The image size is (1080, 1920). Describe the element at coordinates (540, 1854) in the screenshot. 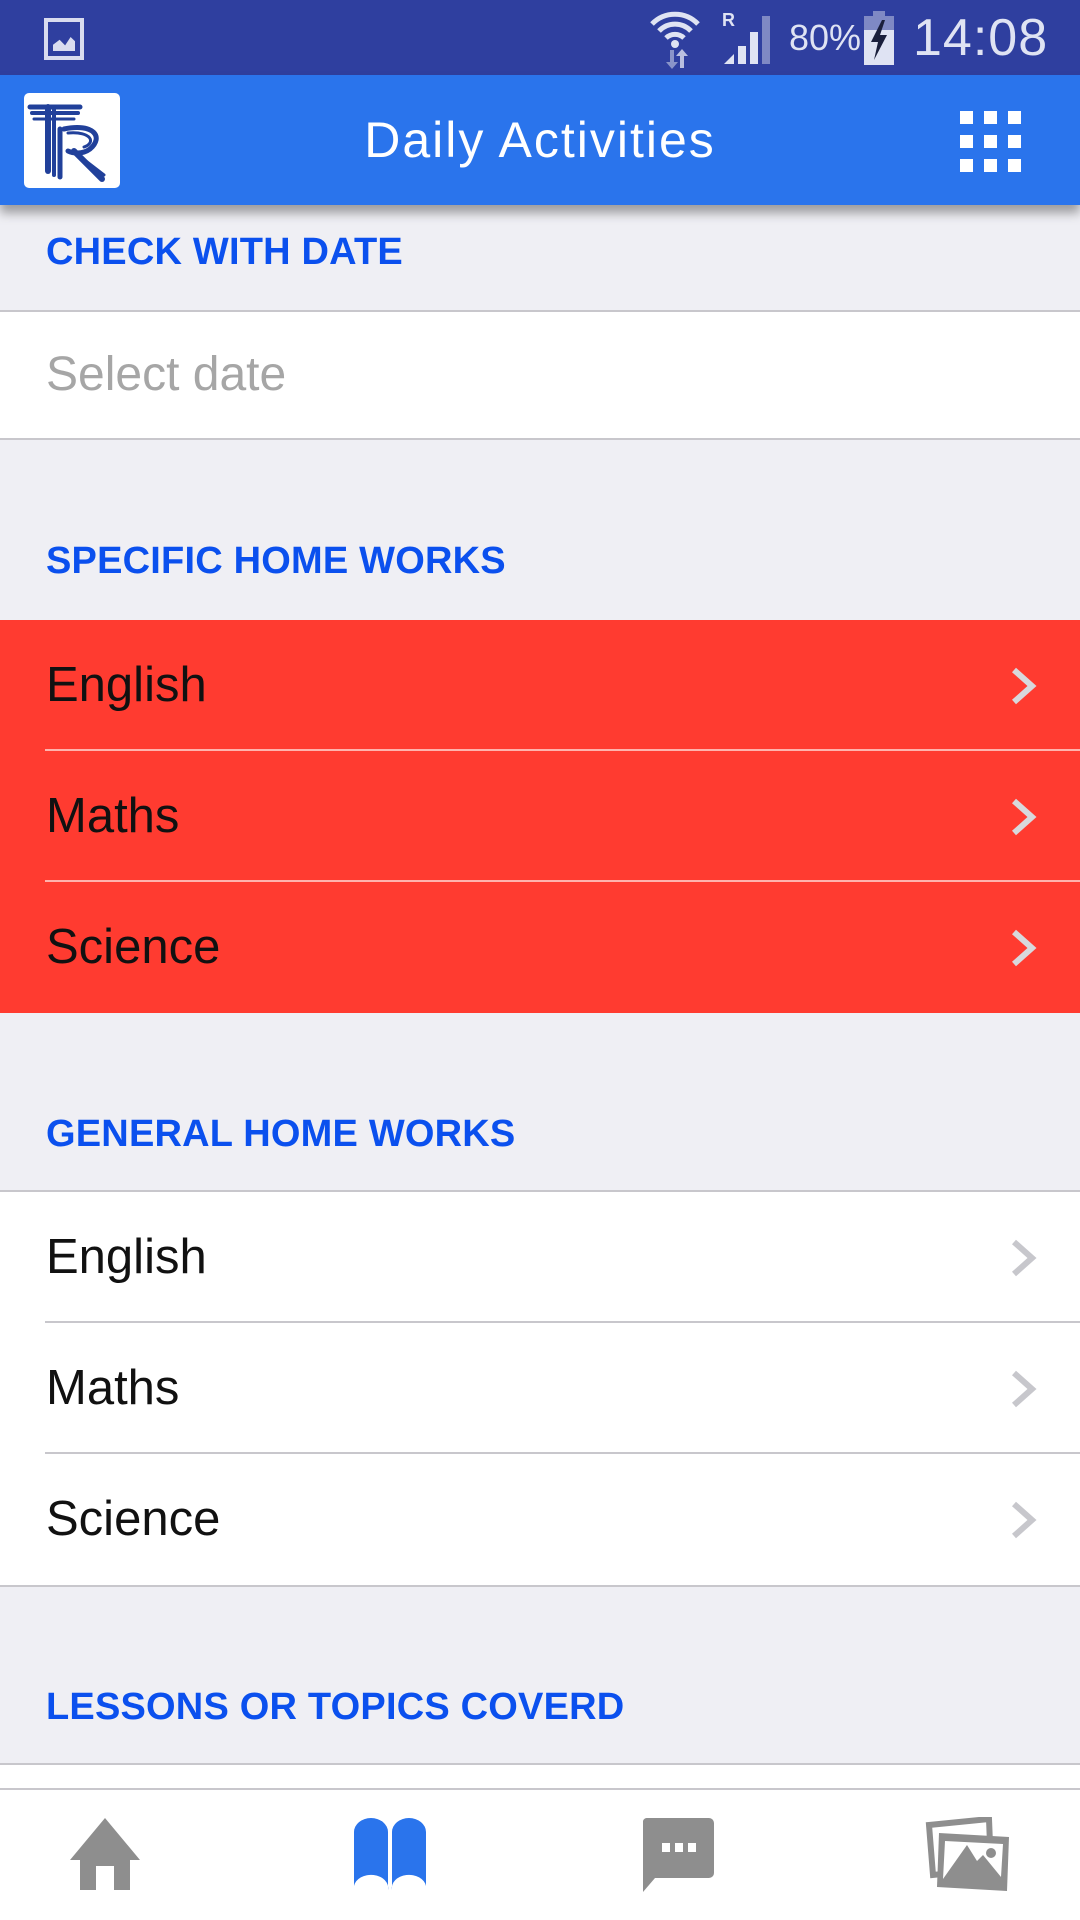

I see `tab-bar` at that location.